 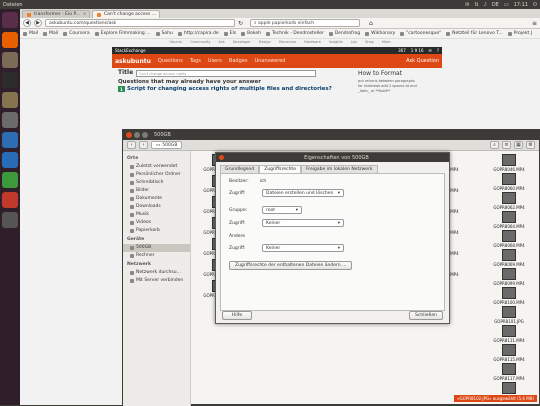 What do you see at coordinates (156, 248) in the screenshot?
I see `sidebar-item: 500GB` at bounding box center [156, 248].